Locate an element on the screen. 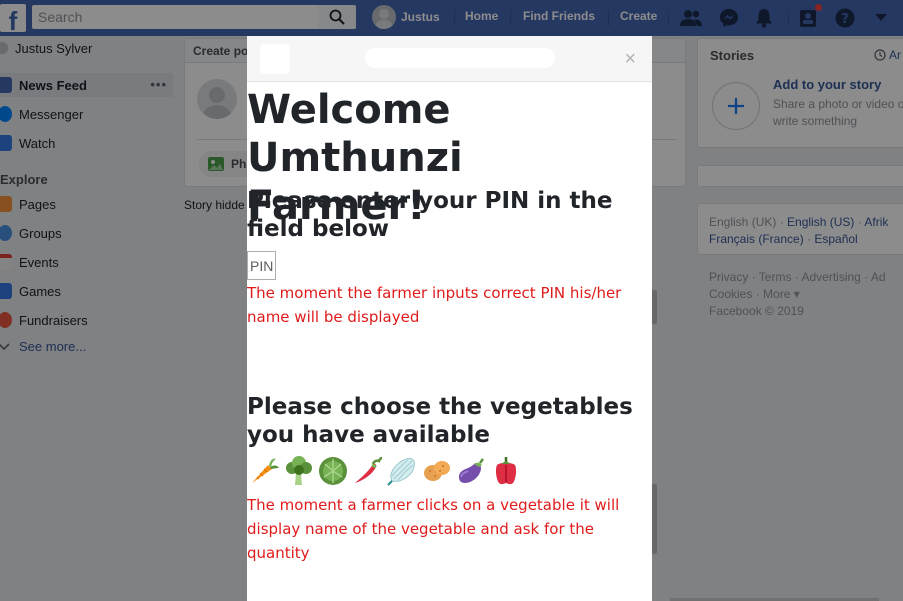 The height and width of the screenshot is (601, 903). carrot-icon is located at coordinates (264, 471).